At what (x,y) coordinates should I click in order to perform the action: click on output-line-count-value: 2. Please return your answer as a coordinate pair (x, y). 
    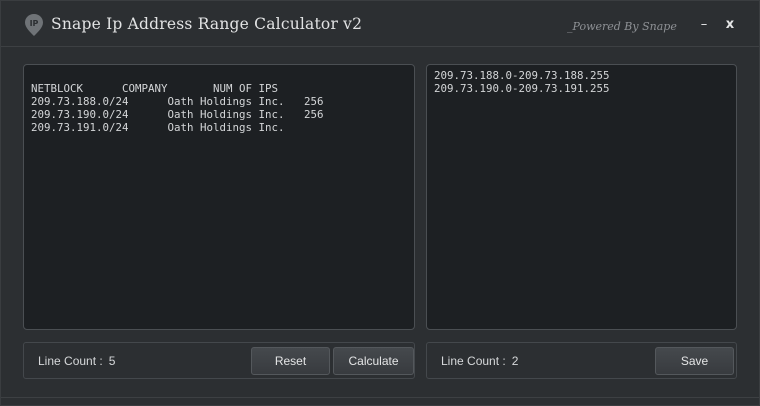
    Looking at the image, I should click on (515, 361).